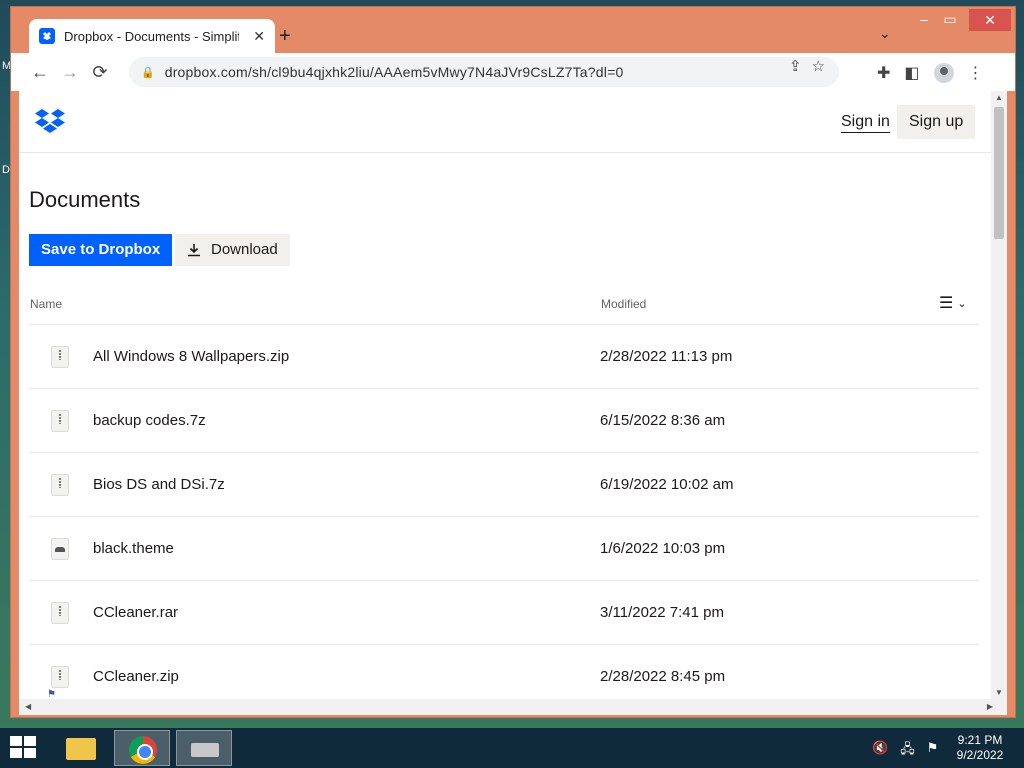 The image size is (1024, 768). What do you see at coordinates (244, 249) in the screenshot?
I see `download-label: Download` at bounding box center [244, 249].